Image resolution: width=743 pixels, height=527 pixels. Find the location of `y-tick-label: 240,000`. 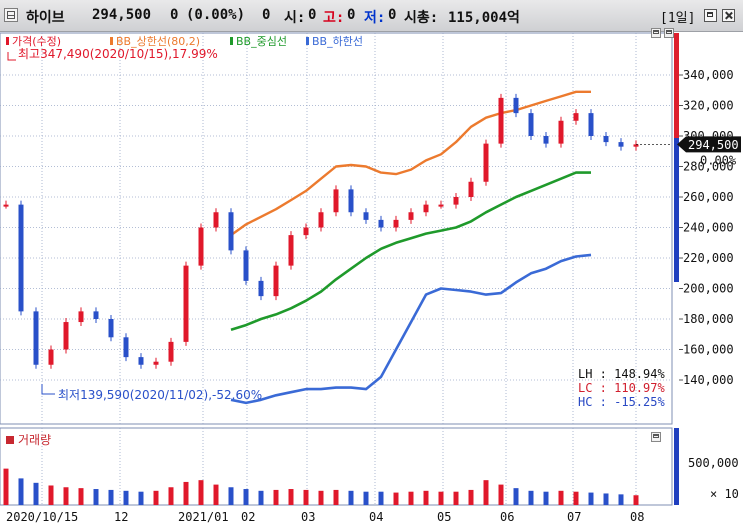

y-tick-label: 240,000 is located at coordinates (708, 228).